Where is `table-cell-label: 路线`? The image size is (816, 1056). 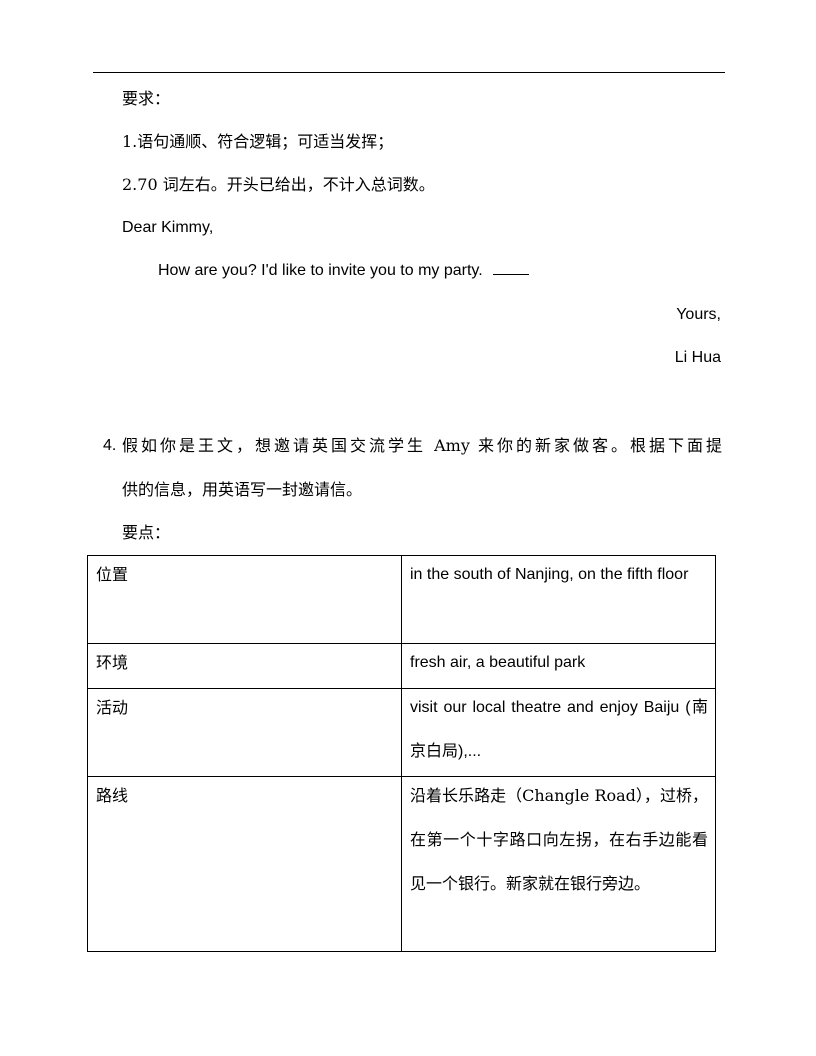 table-cell-label: 路线 is located at coordinates (244, 864).